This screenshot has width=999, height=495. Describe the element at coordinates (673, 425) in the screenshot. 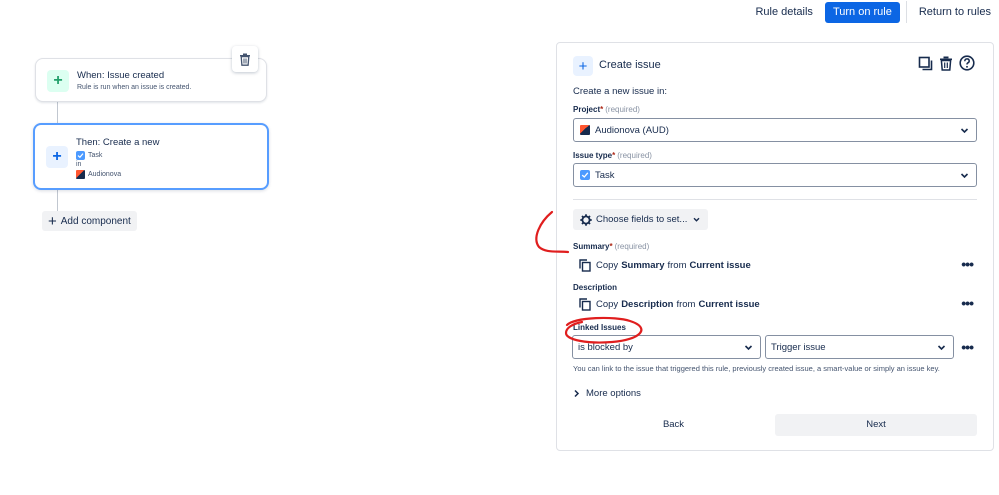

I see `back-button: Back` at that location.